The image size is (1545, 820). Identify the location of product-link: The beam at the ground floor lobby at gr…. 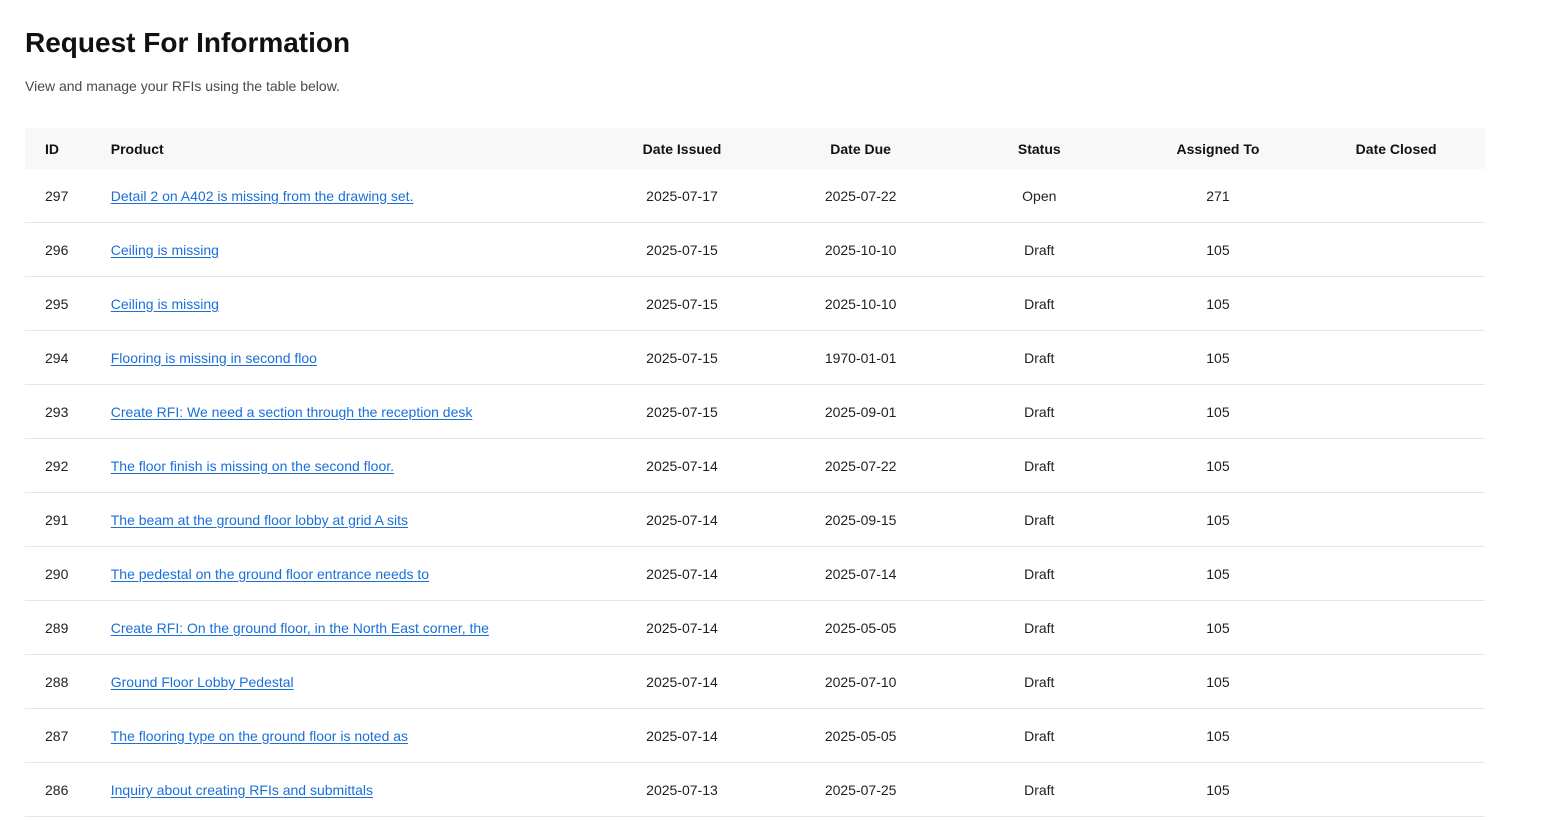
(259, 520).